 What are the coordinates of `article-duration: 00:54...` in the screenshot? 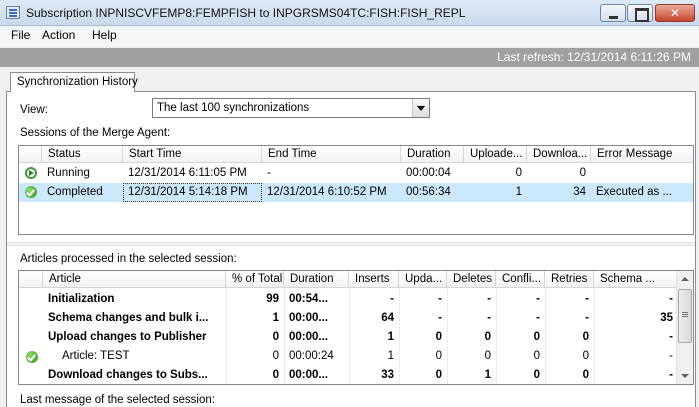 It's located at (308, 299).